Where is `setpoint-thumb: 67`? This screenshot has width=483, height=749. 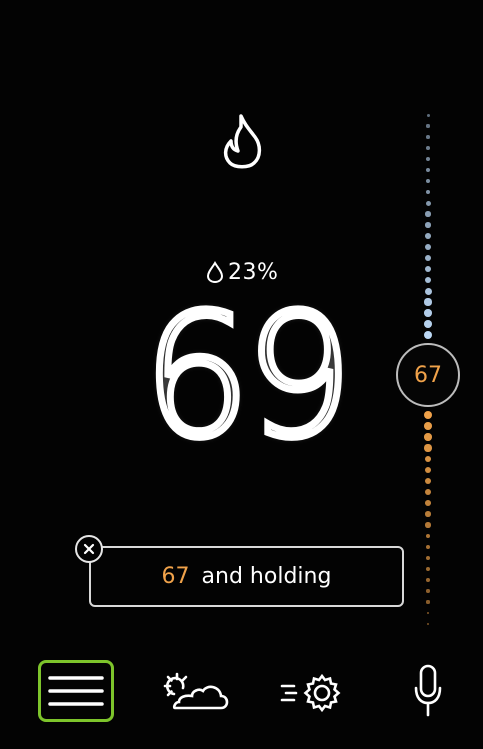 setpoint-thumb: 67 is located at coordinates (428, 375).